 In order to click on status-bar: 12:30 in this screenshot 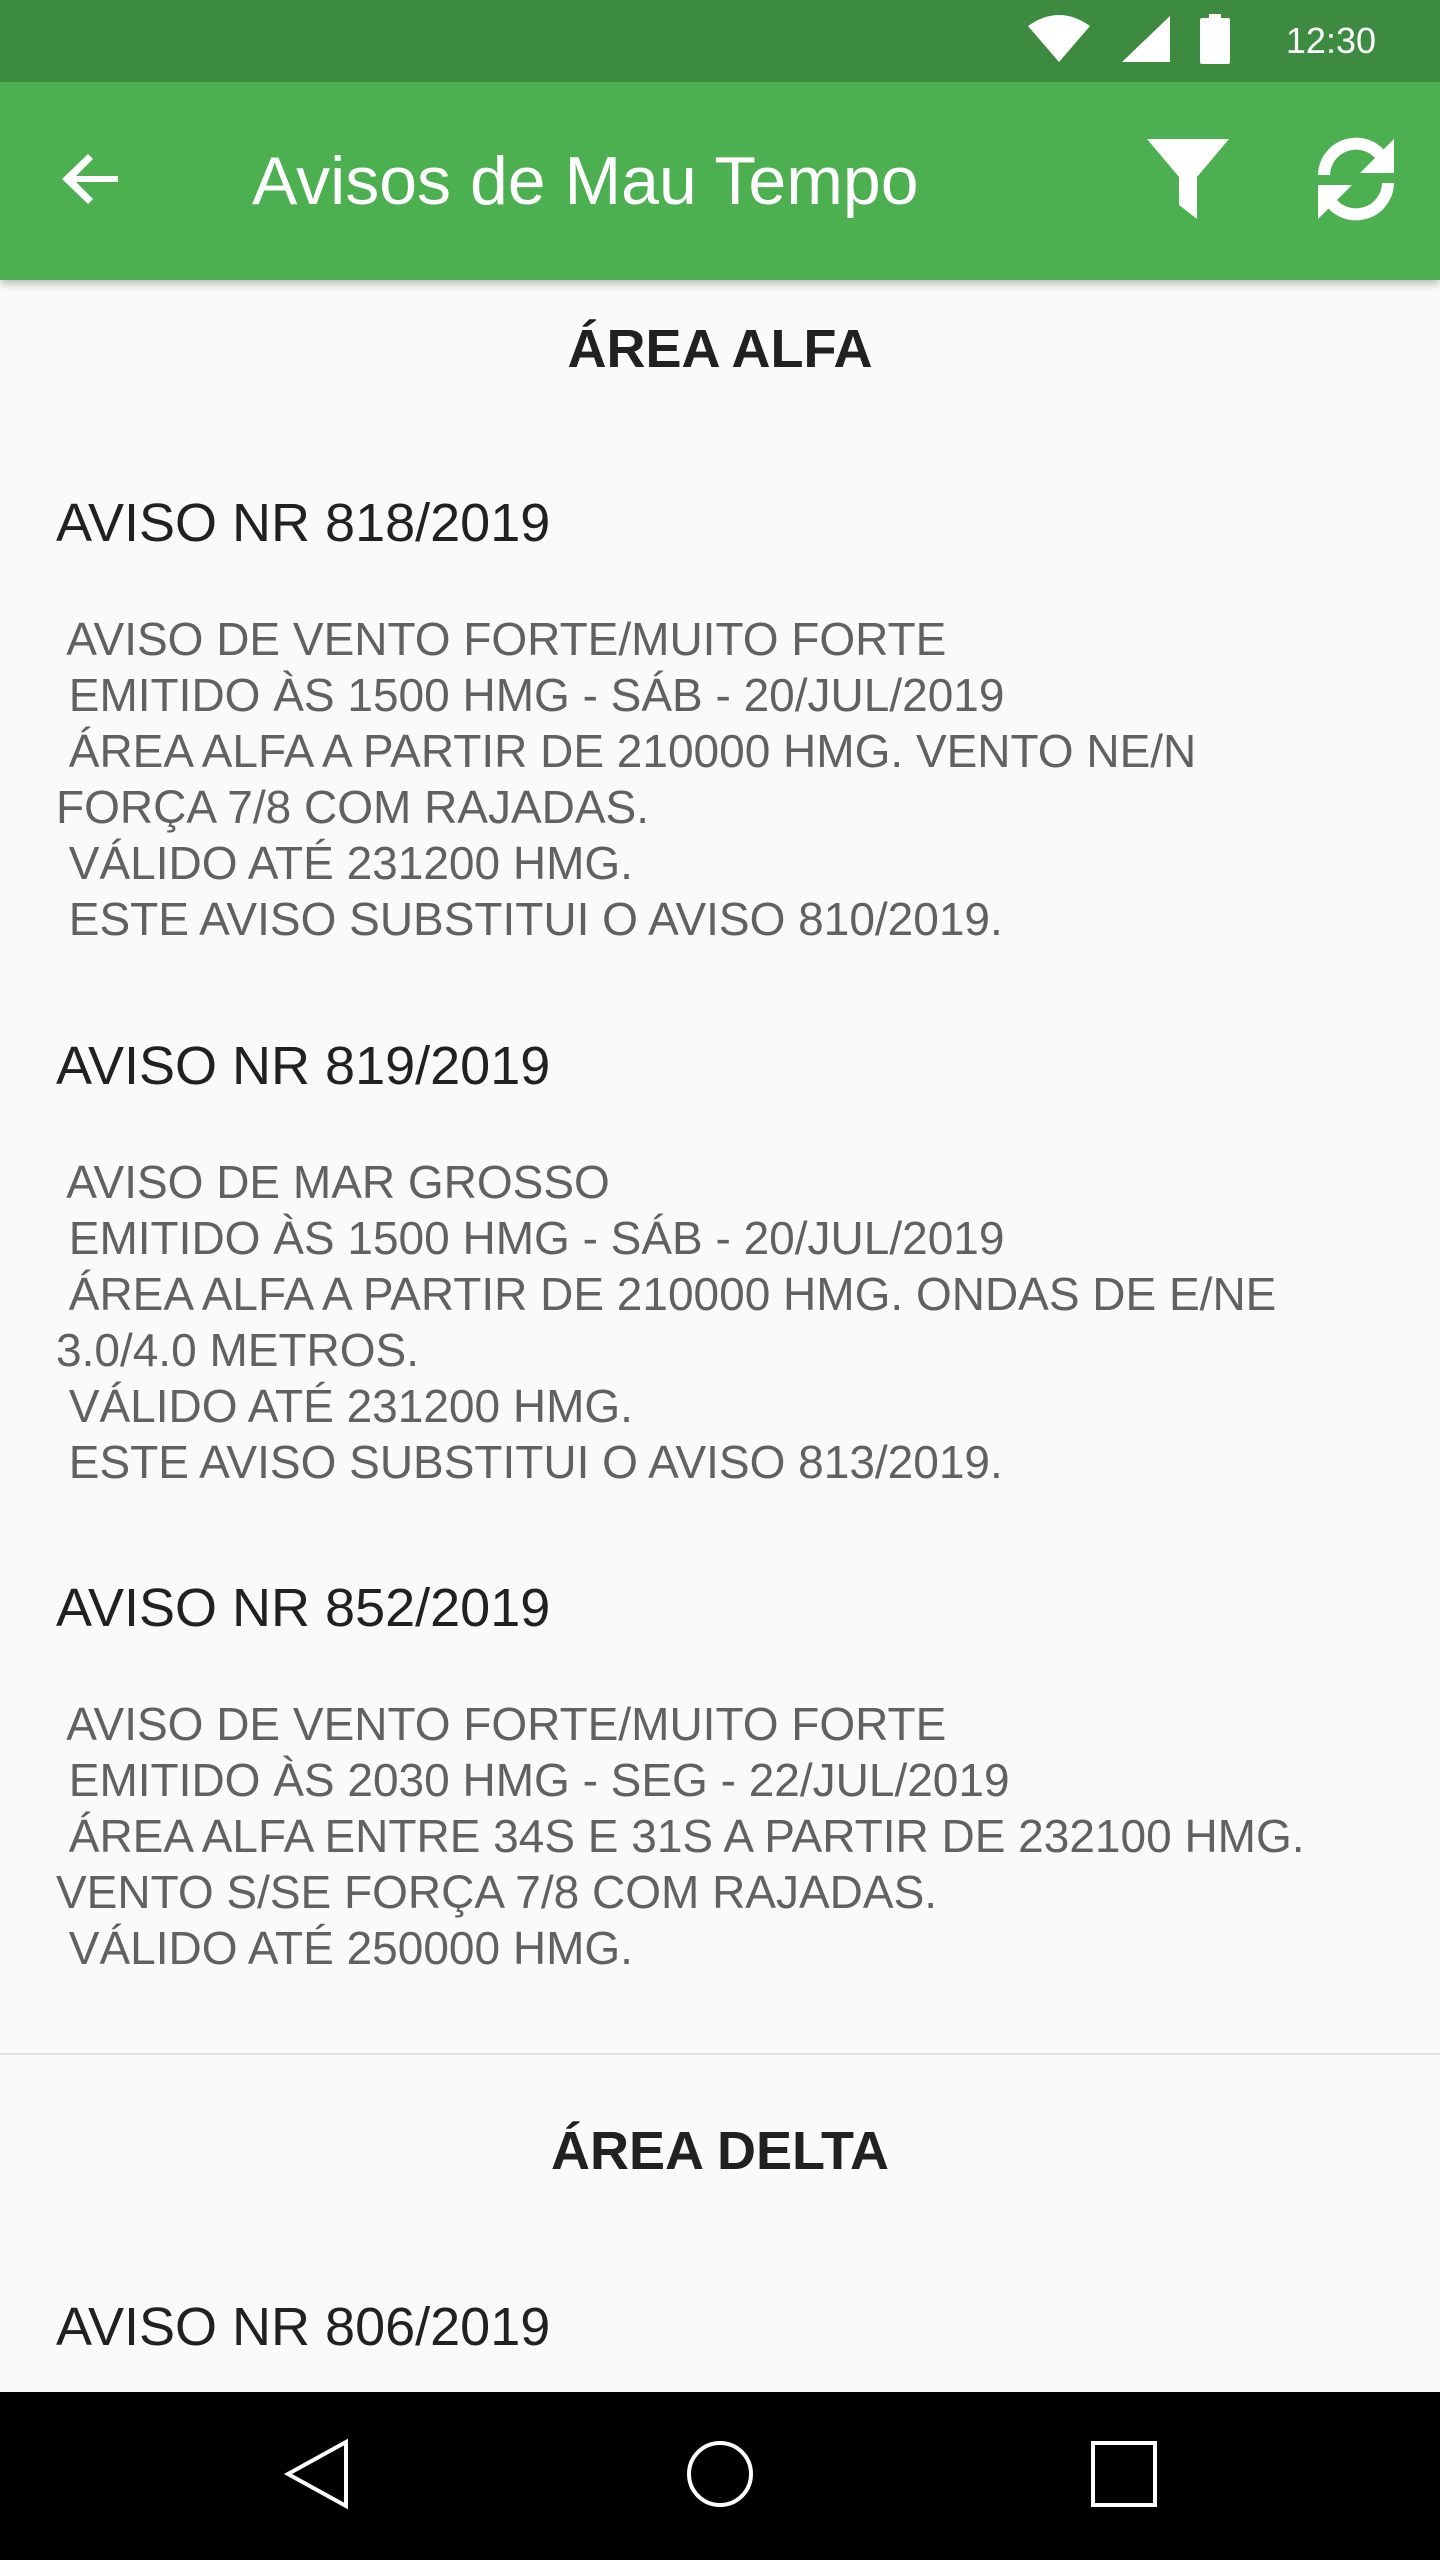, I will do `click(720, 41)`.